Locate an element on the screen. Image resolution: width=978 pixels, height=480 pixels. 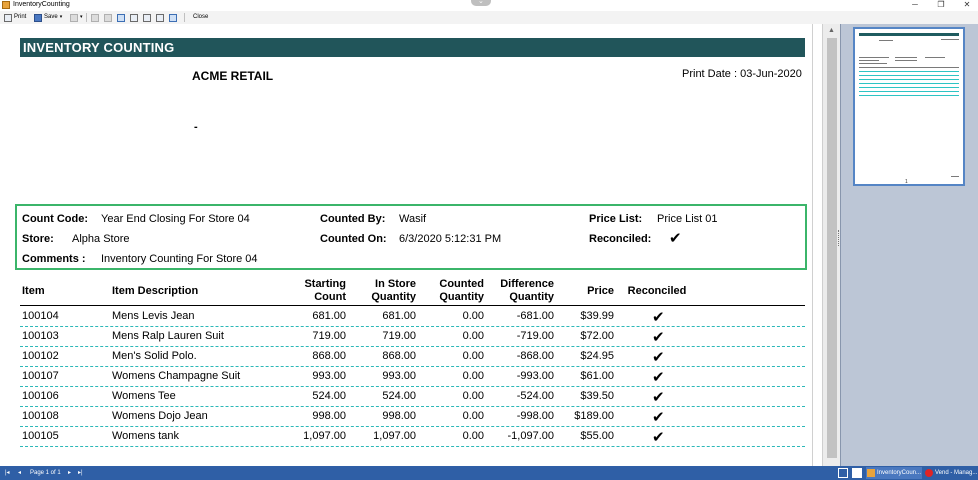
starting-count: 719.00 is located at coordinates (329, 336).